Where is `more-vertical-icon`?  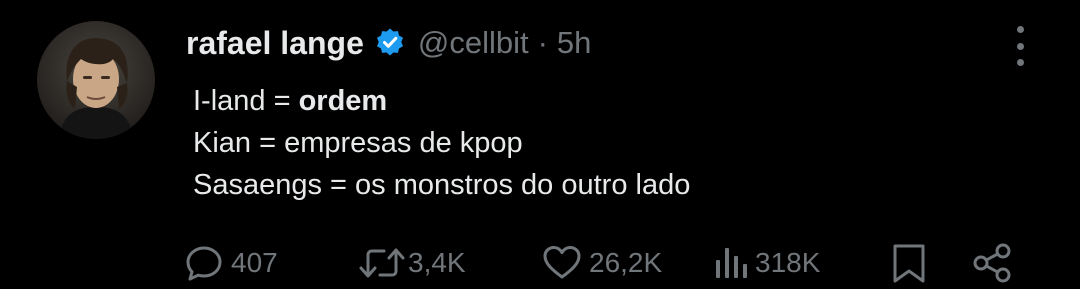 more-vertical-icon is located at coordinates (1020, 46).